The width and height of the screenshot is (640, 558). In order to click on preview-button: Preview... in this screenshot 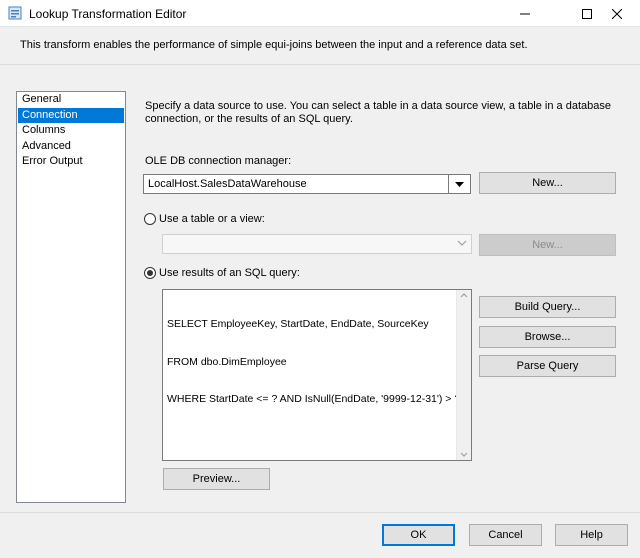, I will do `click(216, 479)`.